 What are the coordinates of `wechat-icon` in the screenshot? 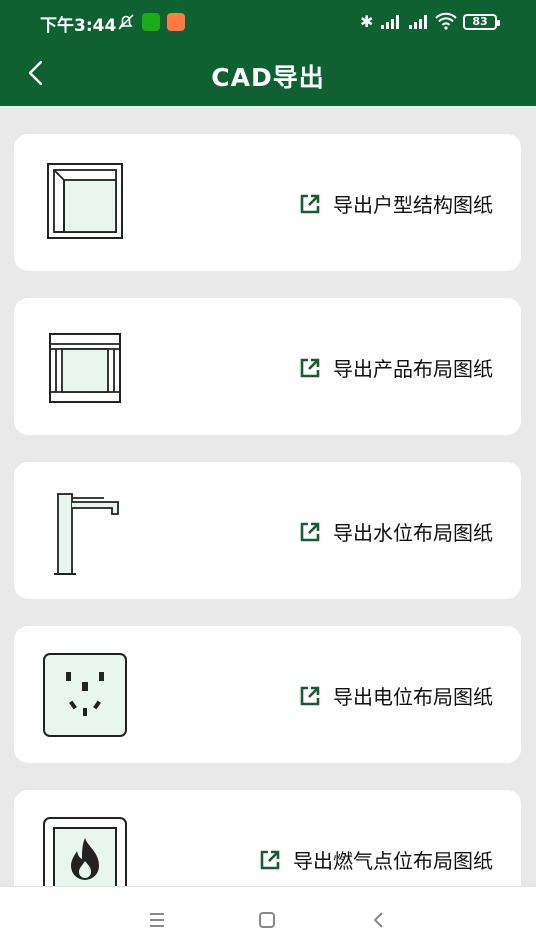 It's located at (151, 22).